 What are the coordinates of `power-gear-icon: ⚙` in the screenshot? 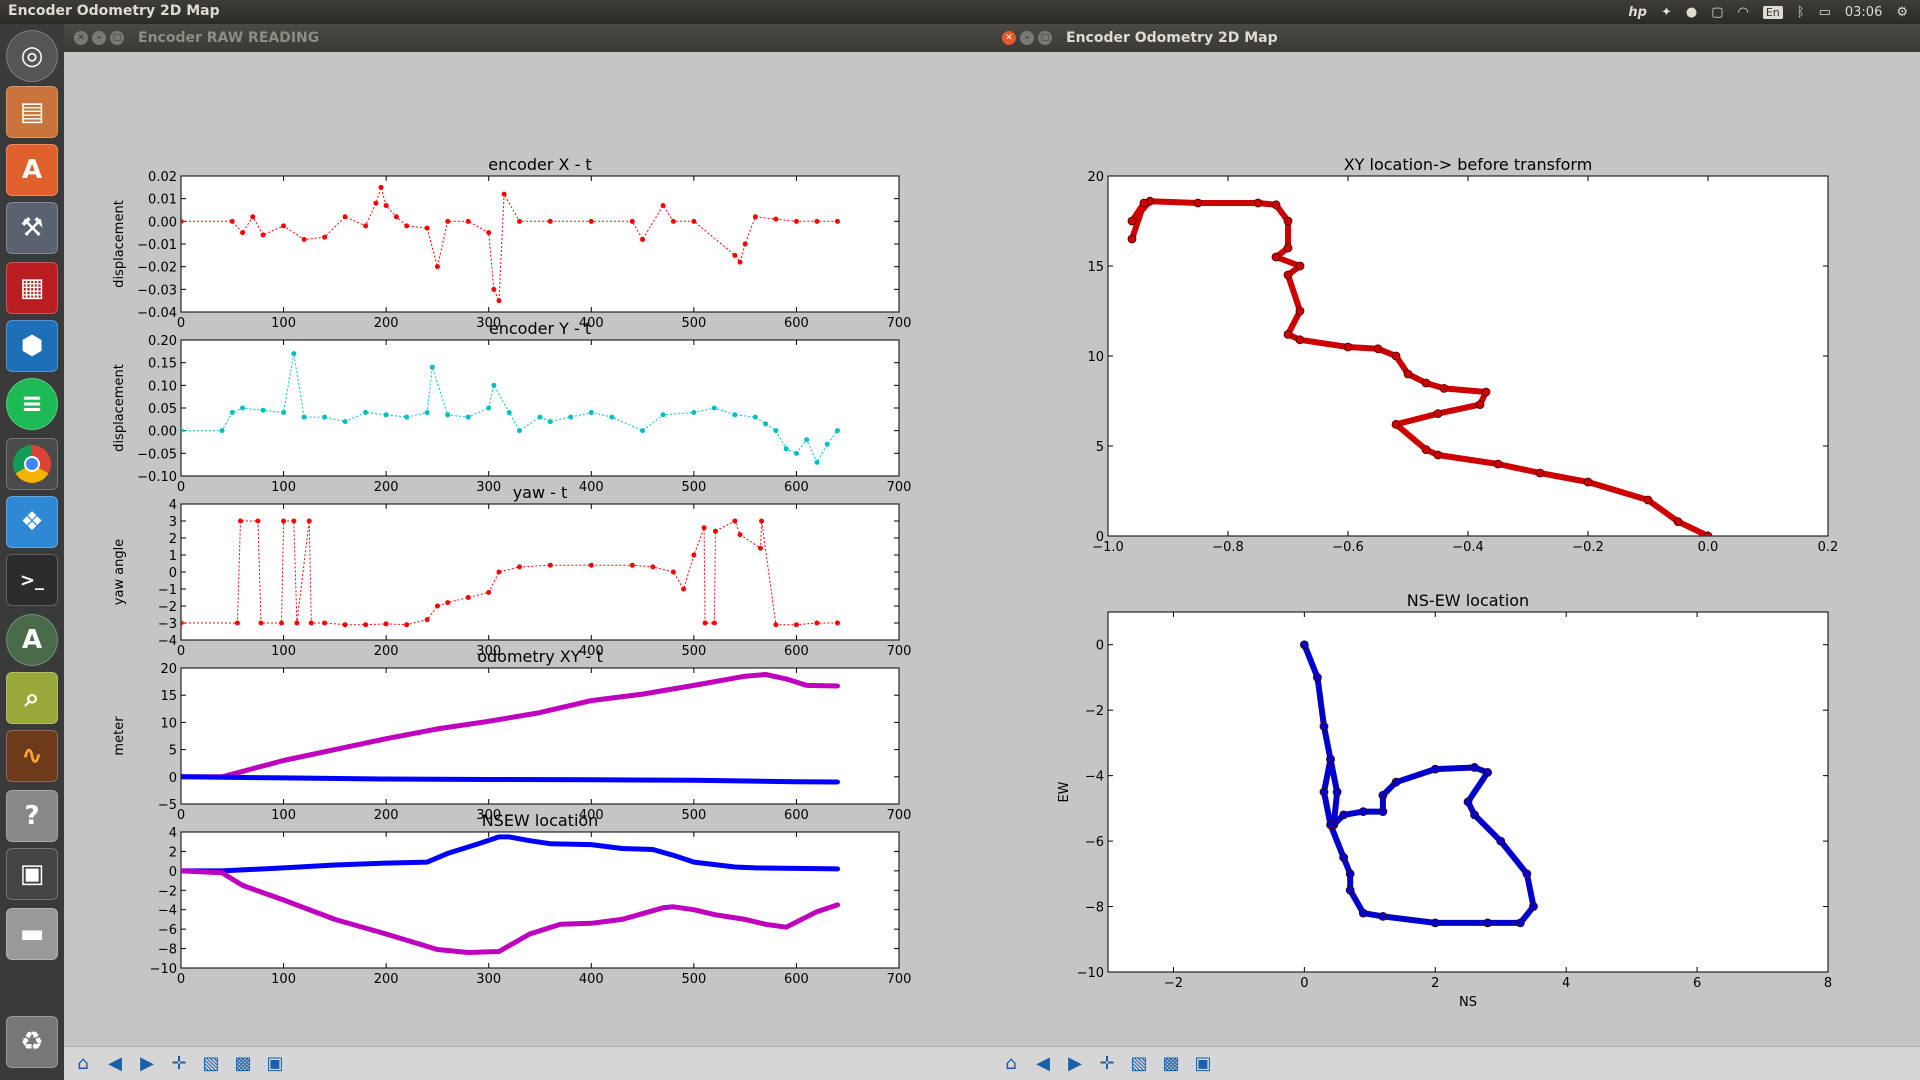 It's located at (1902, 12).